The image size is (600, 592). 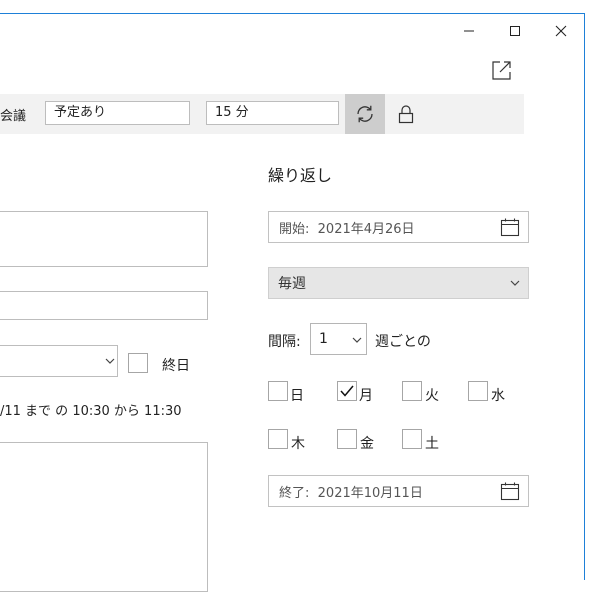 I want to click on interval-label: 間隔:, so click(x=284, y=342).